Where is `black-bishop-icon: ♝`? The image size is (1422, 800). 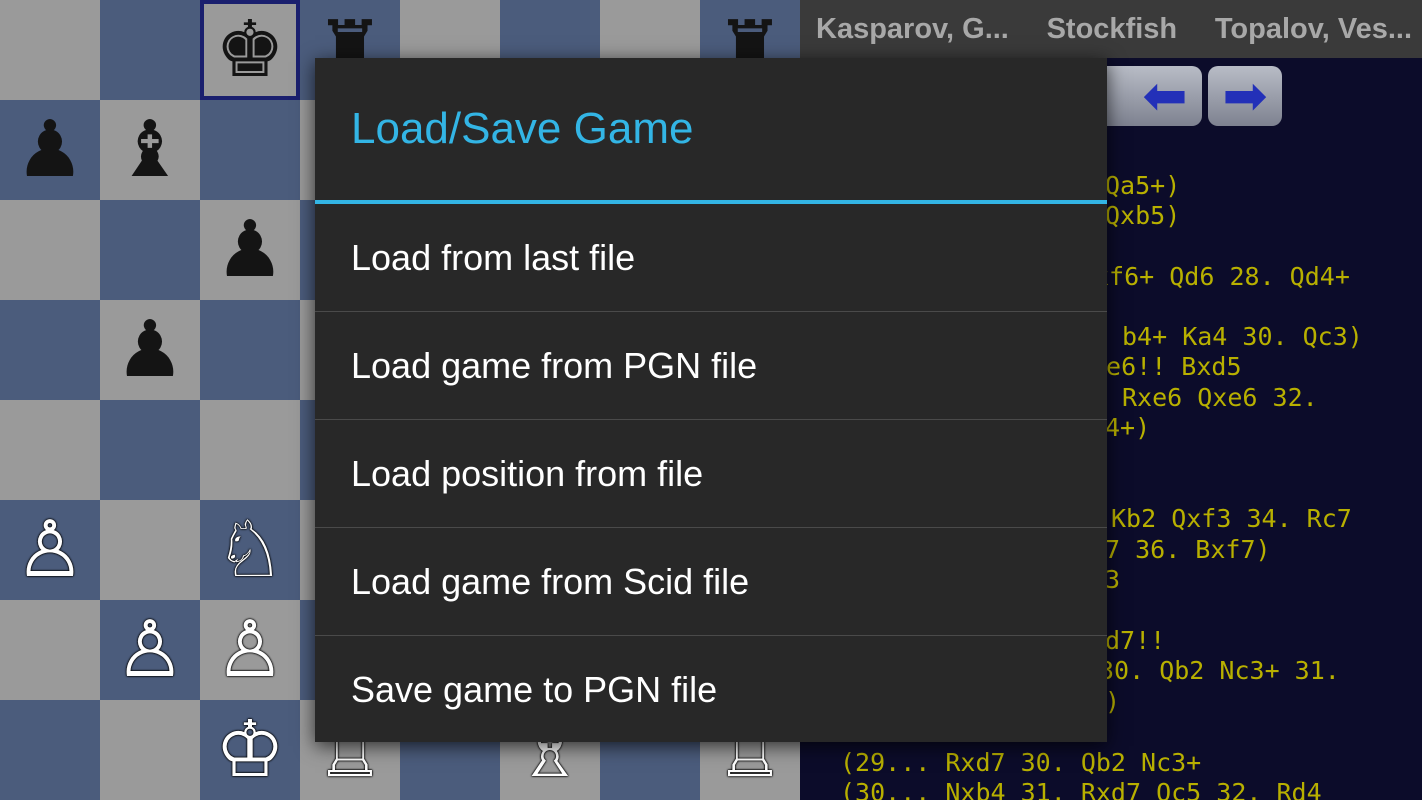
black-bishop-icon: ♝ is located at coordinates (150, 150).